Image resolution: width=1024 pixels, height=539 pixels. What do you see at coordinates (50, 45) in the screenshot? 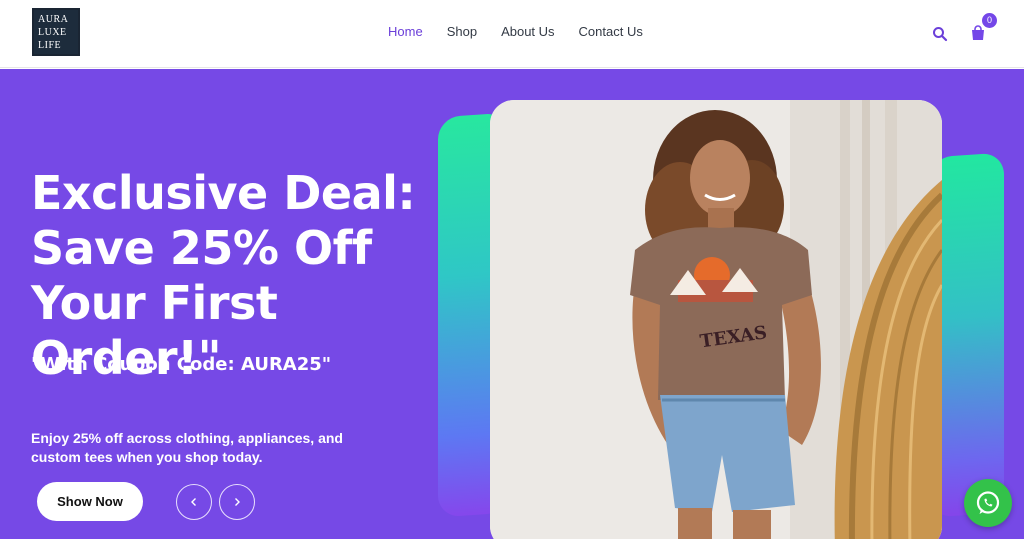
I see `logo-line-3: LIFE` at bounding box center [50, 45].